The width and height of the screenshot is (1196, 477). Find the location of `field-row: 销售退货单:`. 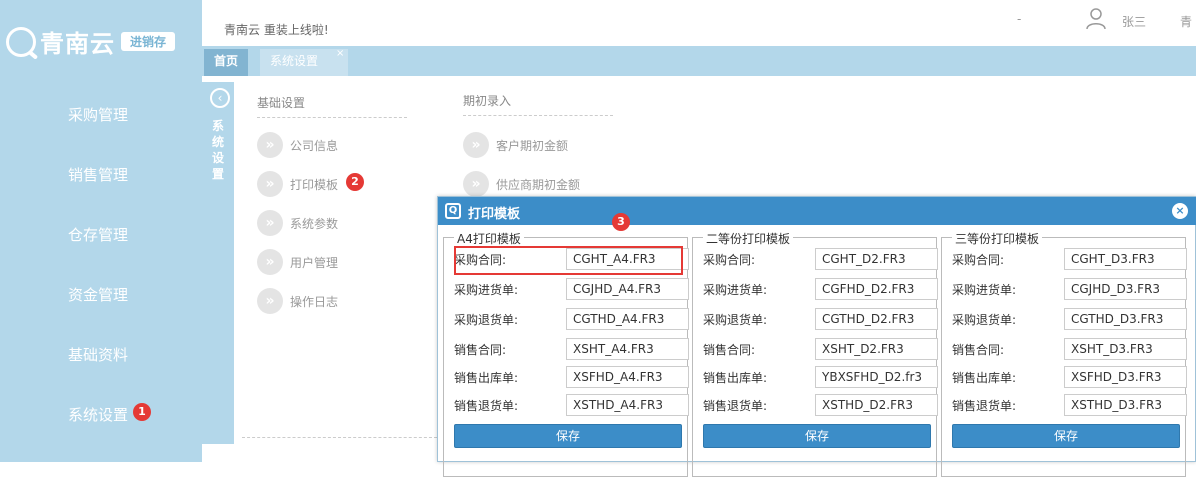

field-row: 销售退货单: is located at coordinates (571, 405).